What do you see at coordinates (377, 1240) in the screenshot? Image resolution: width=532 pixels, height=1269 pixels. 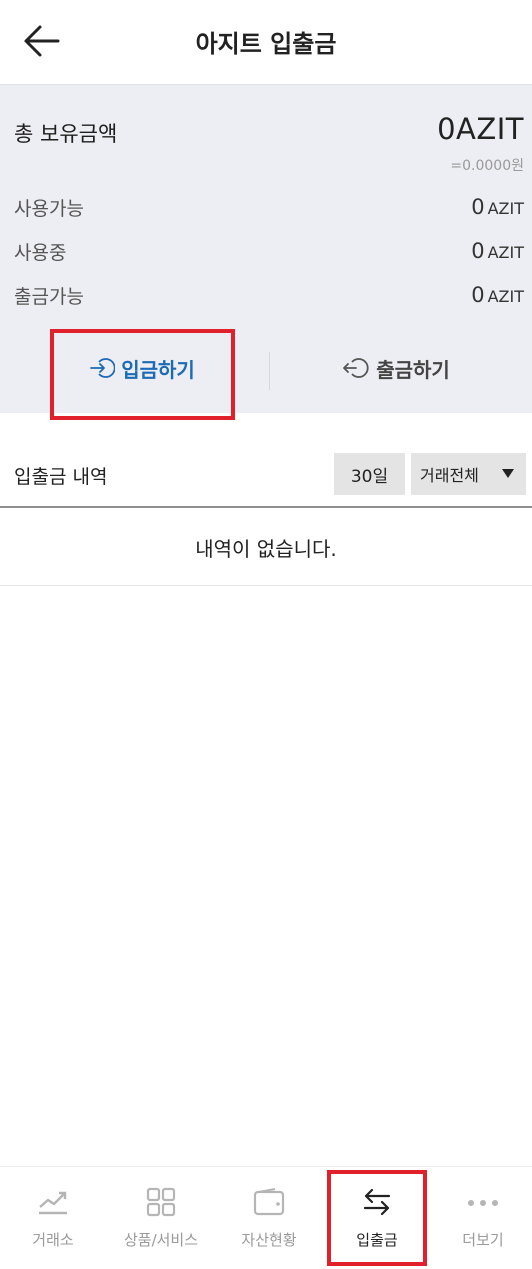 I see `tab-deposit-withdraw-label: 입출금` at bounding box center [377, 1240].